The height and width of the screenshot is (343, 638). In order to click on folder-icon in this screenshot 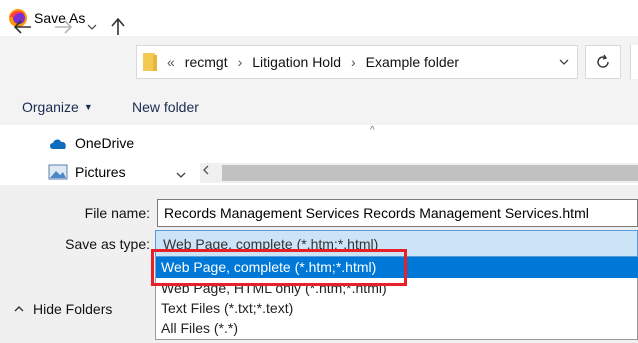, I will do `click(150, 62)`.